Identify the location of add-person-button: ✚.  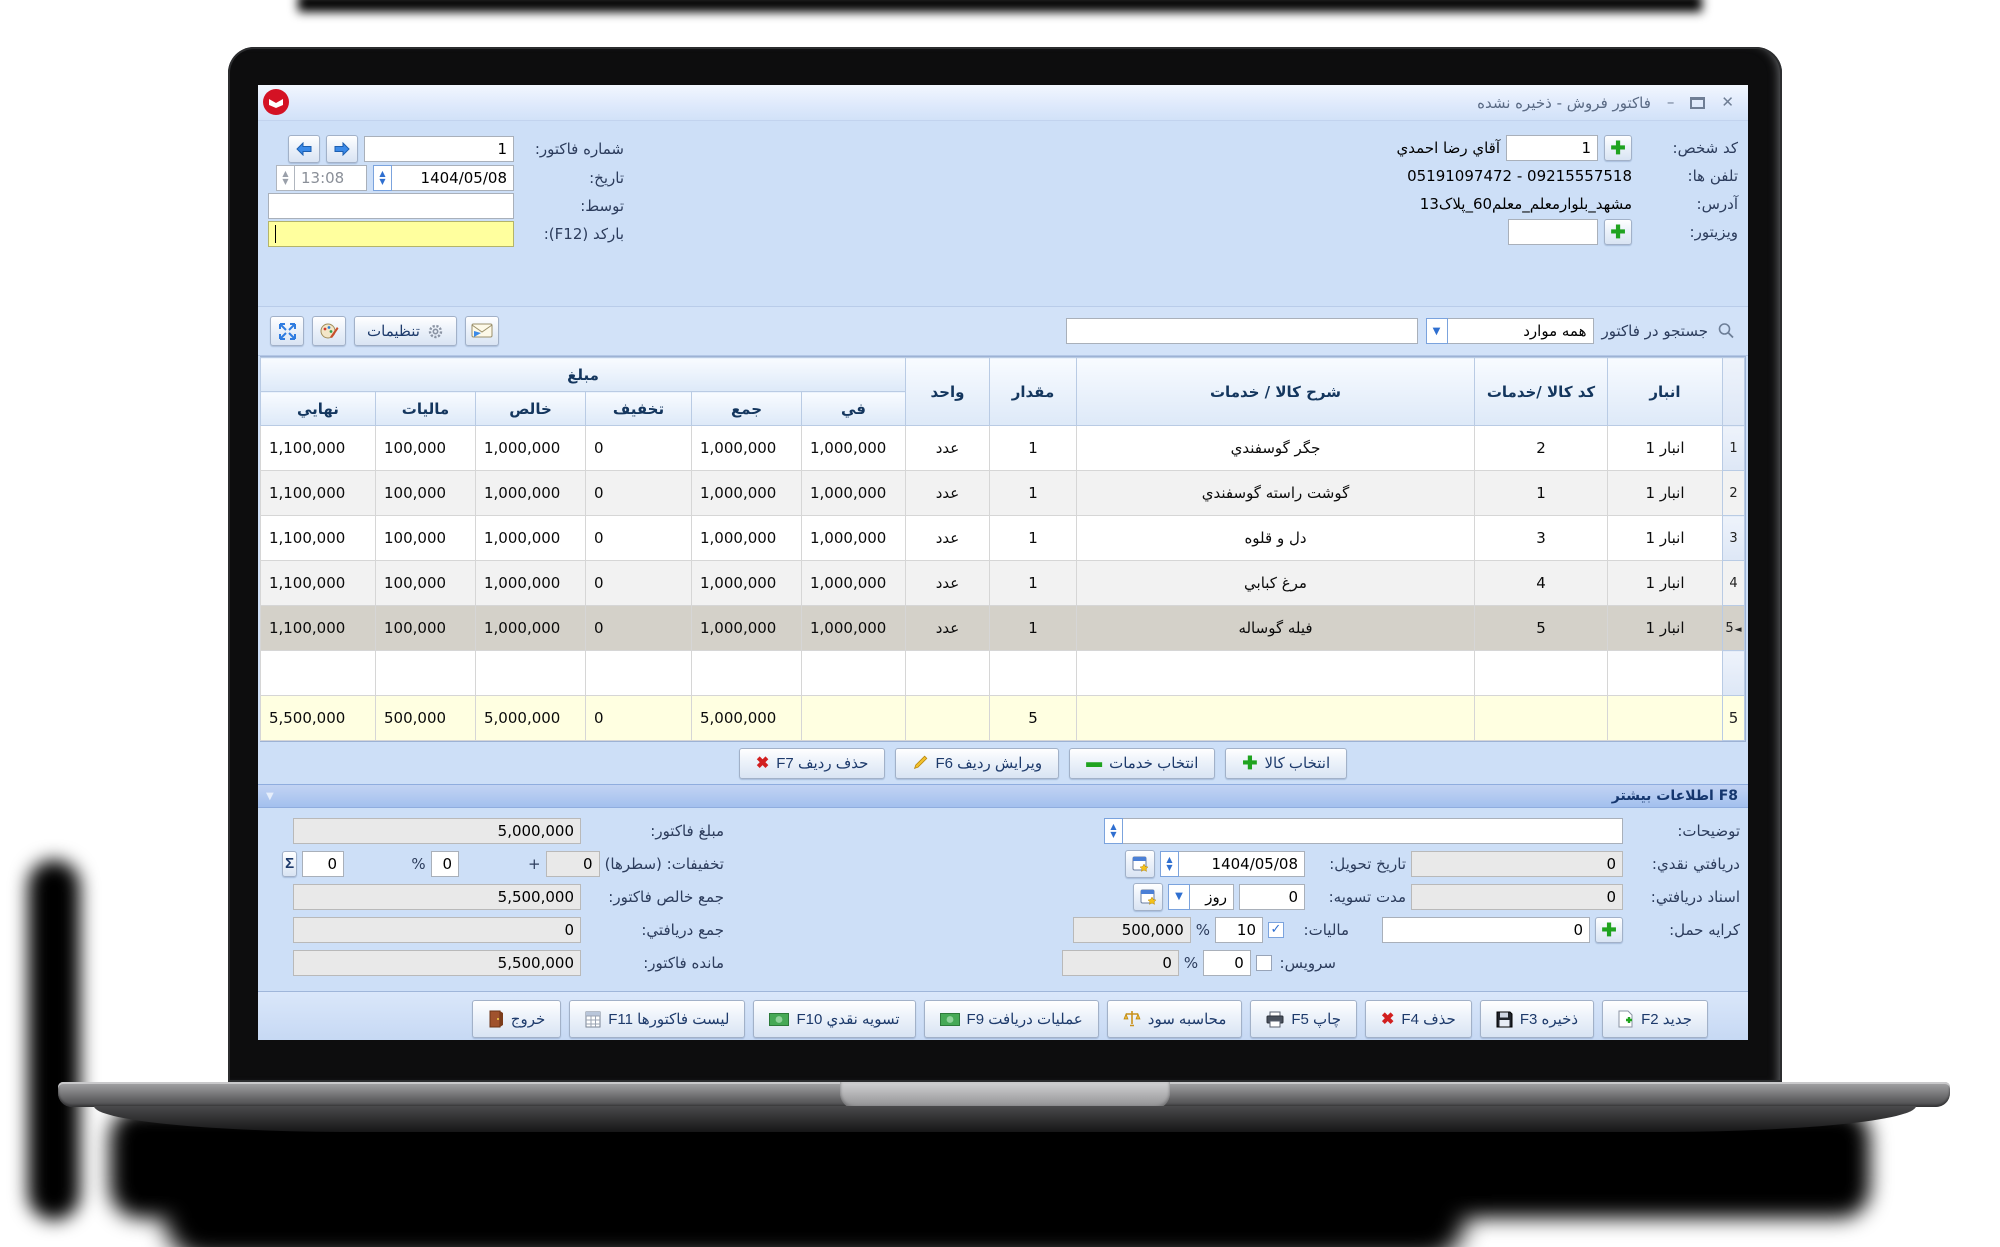
(1618, 148).